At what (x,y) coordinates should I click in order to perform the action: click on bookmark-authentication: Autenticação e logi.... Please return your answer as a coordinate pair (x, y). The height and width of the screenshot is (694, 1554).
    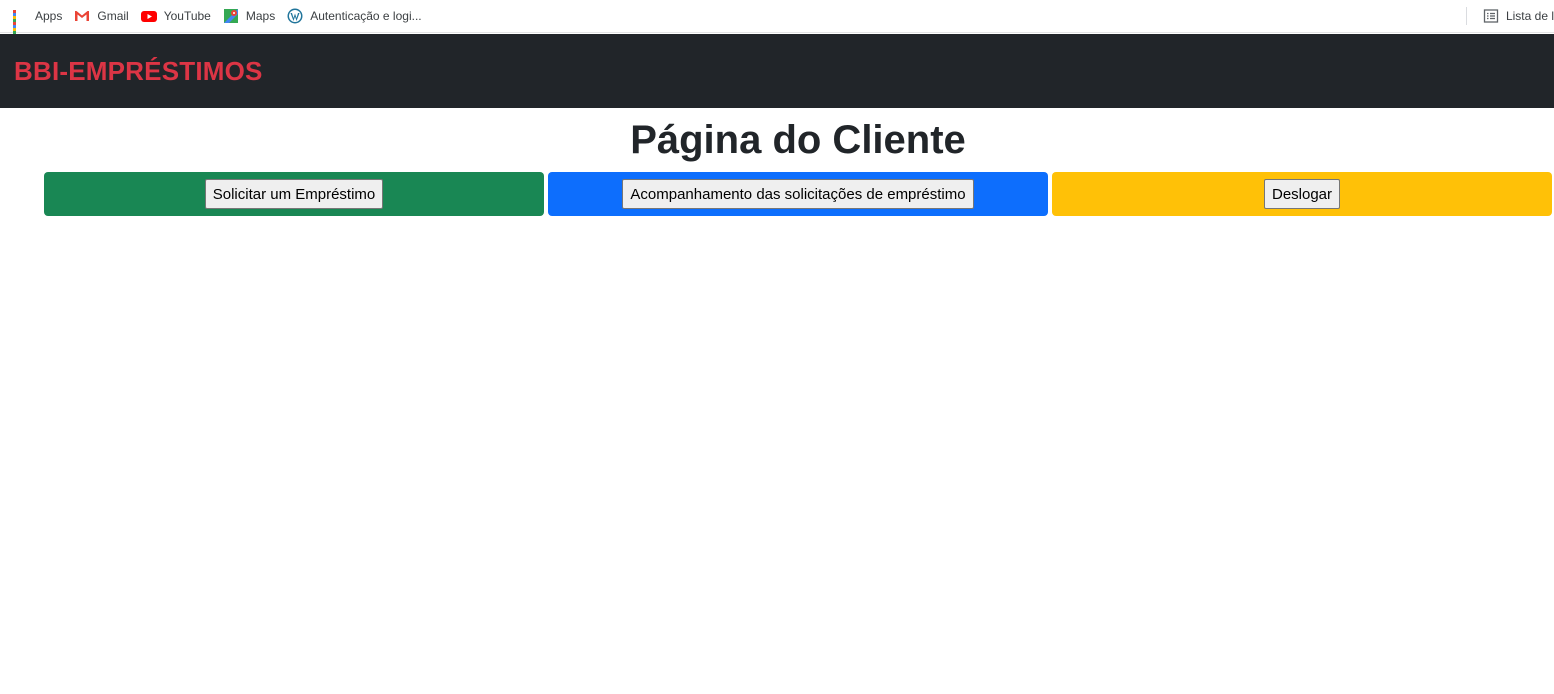
    Looking at the image, I should click on (354, 16).